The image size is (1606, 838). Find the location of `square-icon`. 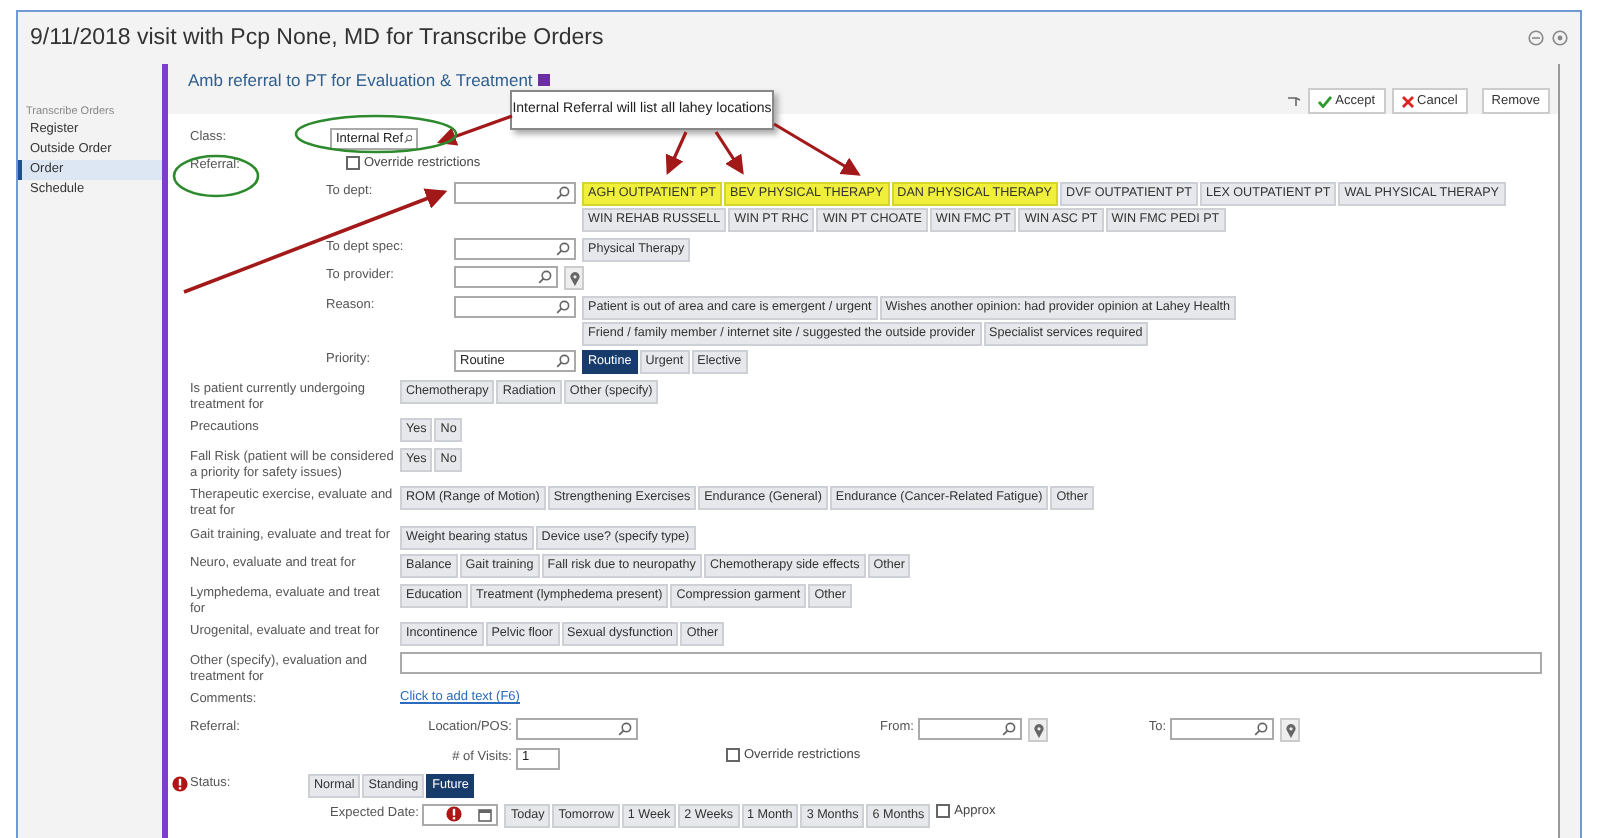

square-icon is located at coordinates (544, 80).